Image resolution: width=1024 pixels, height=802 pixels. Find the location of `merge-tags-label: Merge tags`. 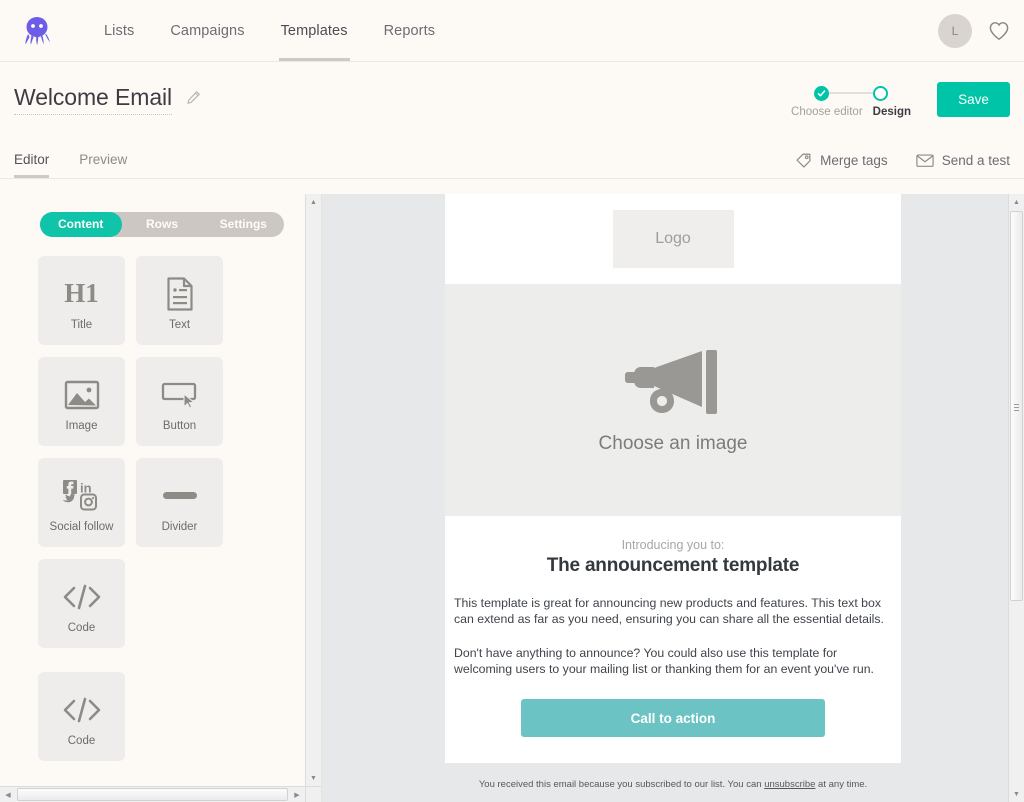

merge-tags-label: Merge tags is located at coordinates (854, 160).